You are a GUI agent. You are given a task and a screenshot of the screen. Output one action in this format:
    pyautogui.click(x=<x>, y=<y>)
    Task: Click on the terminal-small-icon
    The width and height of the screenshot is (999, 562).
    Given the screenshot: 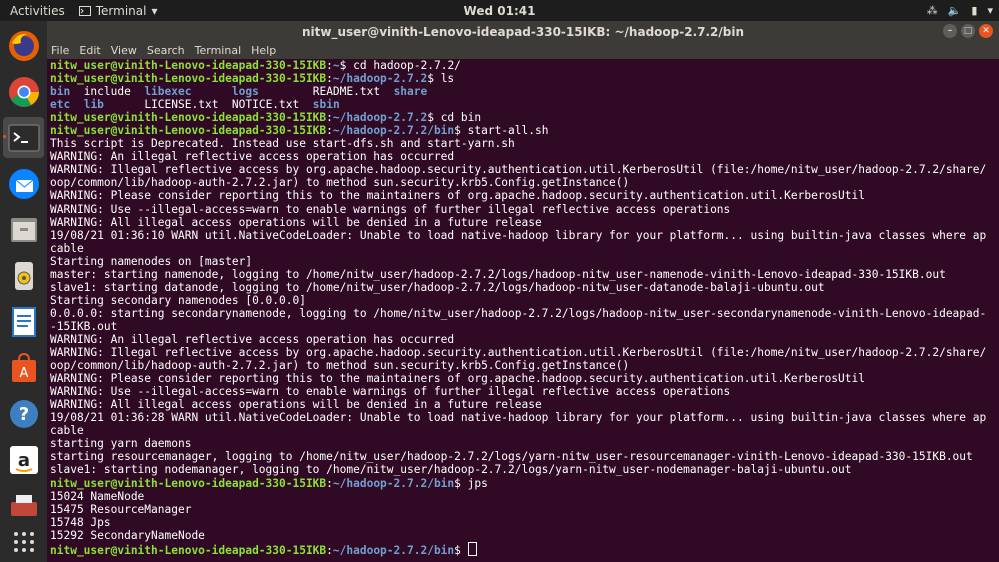 What is the action you would take?
    pyautogui.click(x=84, y=10)
    